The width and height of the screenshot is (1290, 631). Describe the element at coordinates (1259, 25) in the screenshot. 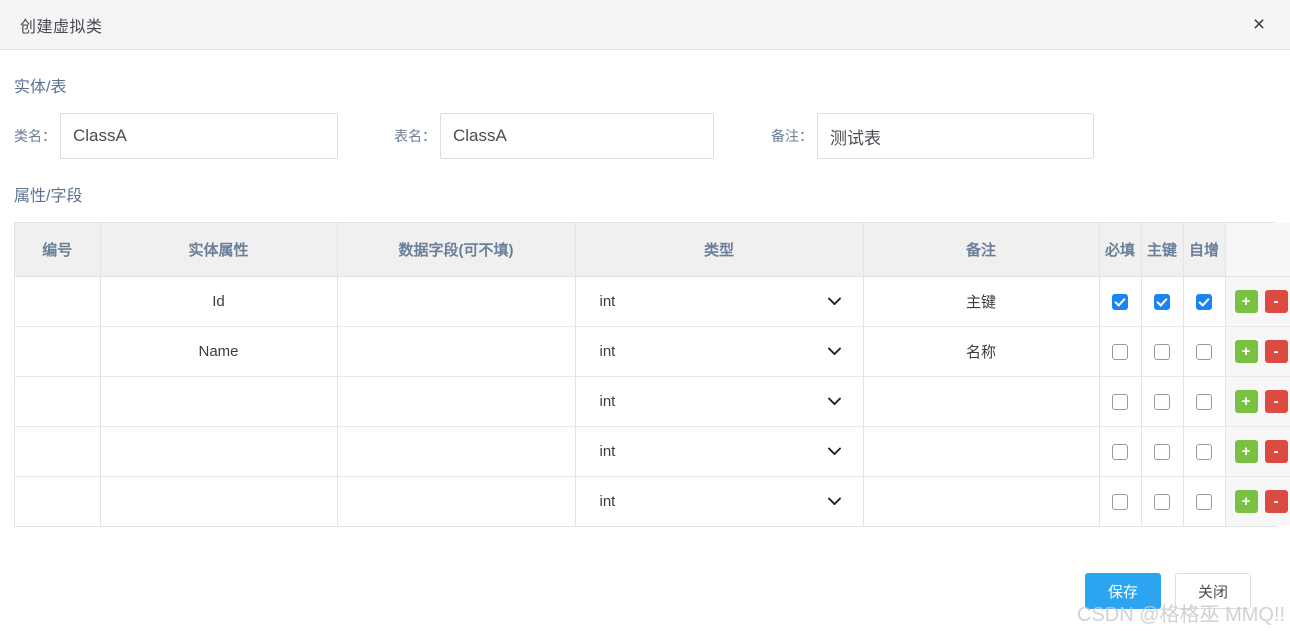

I see `close-icon: ×` at that location.